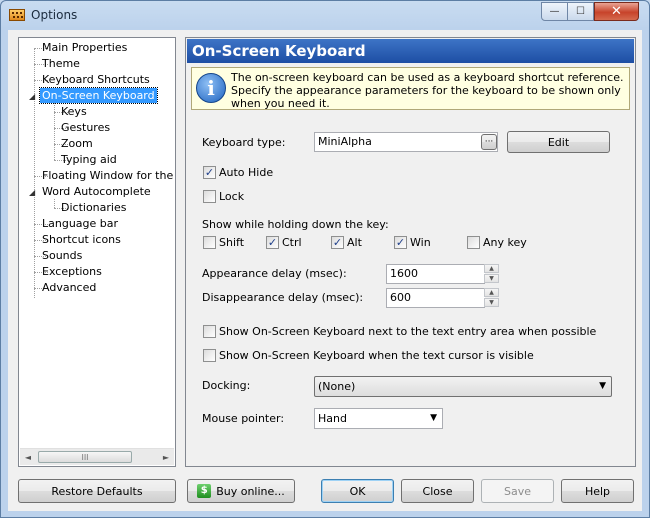 This screenshot has height=518, width=650. What do you see at coordinates (463, 386) in the screenshot?
I see `docking-dropdown: (None) ▼` at bounding box center [463, 386].